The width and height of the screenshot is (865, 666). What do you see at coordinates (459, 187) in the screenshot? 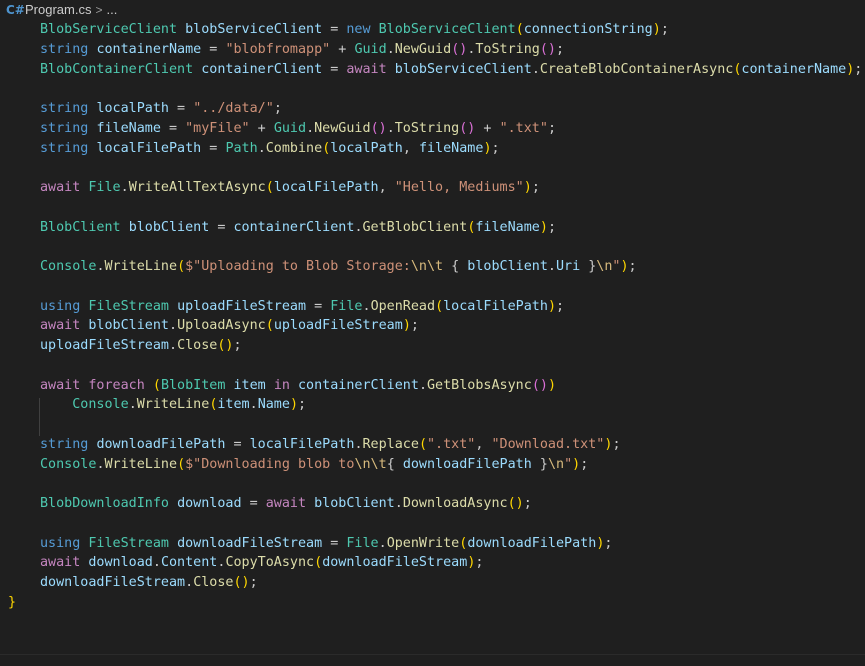
I see `code-token: "Hello, Mediums"` at bounding box center [459, 187].